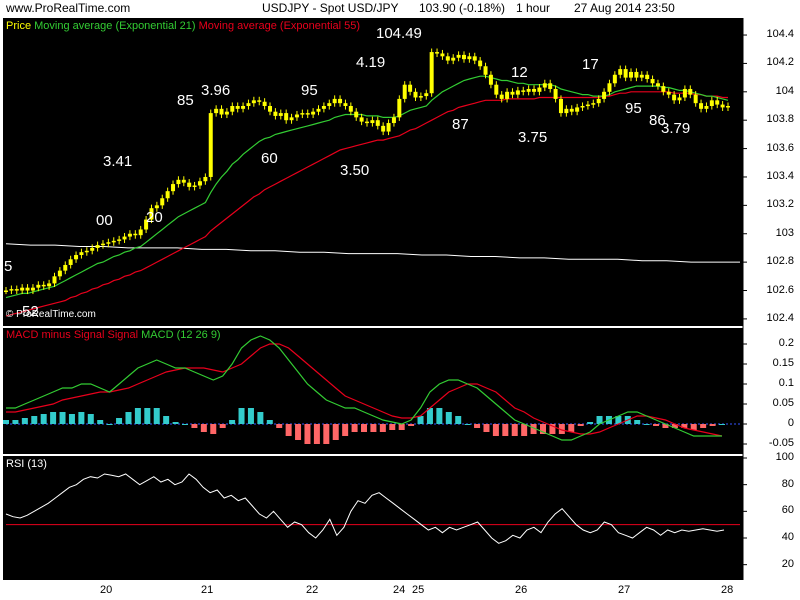  I want to click on macd-tick-label: 0.1, so click(786, 383).